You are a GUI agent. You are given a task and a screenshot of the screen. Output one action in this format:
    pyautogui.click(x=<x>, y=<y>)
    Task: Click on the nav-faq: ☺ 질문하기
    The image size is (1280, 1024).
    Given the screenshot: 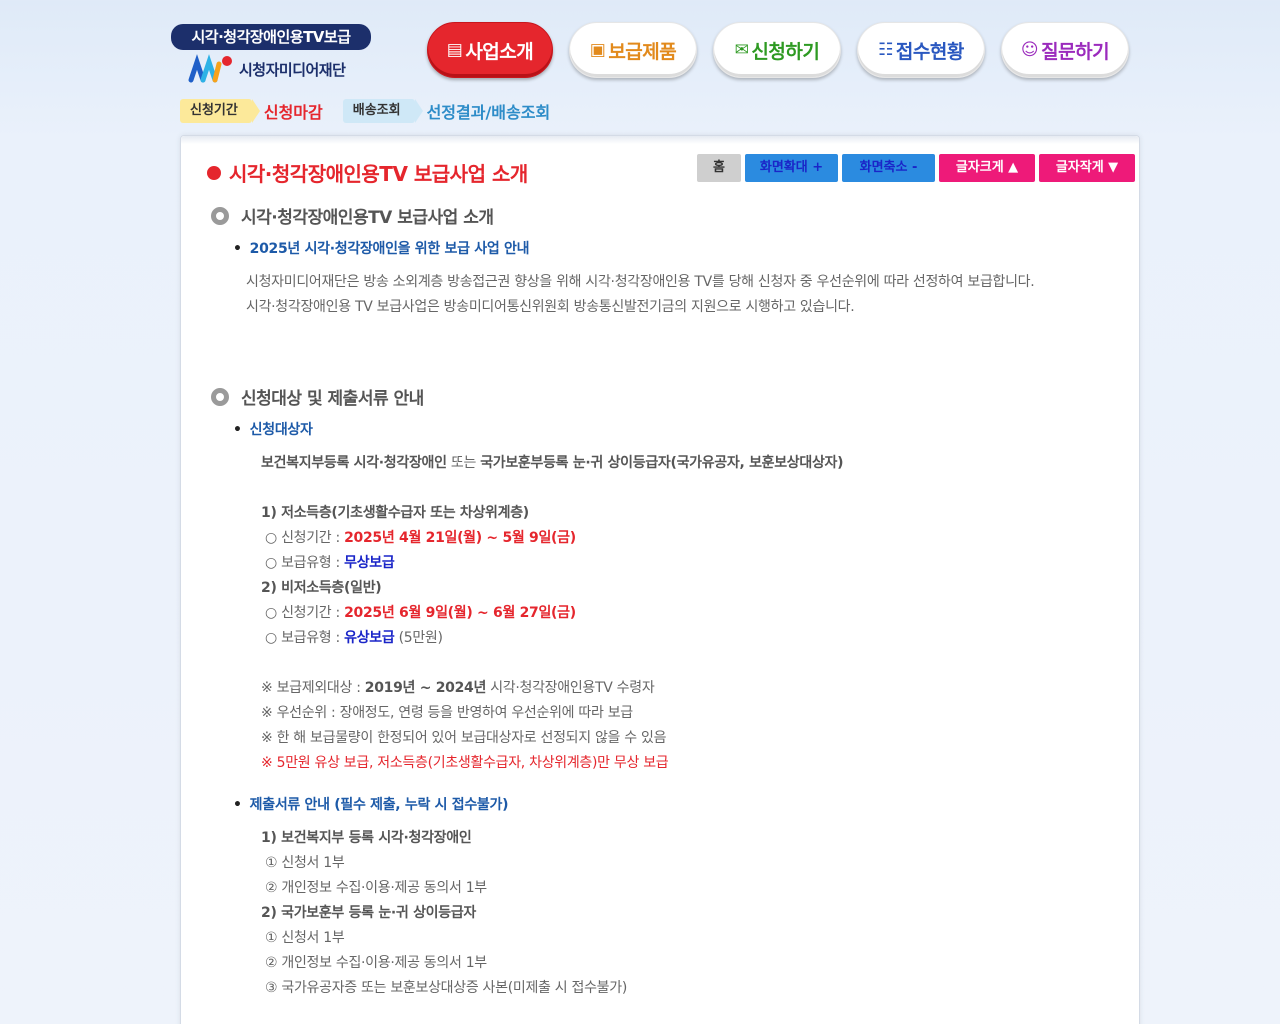 What is the action you would take?
    pyautogui.click(x=1065, y=50)
    